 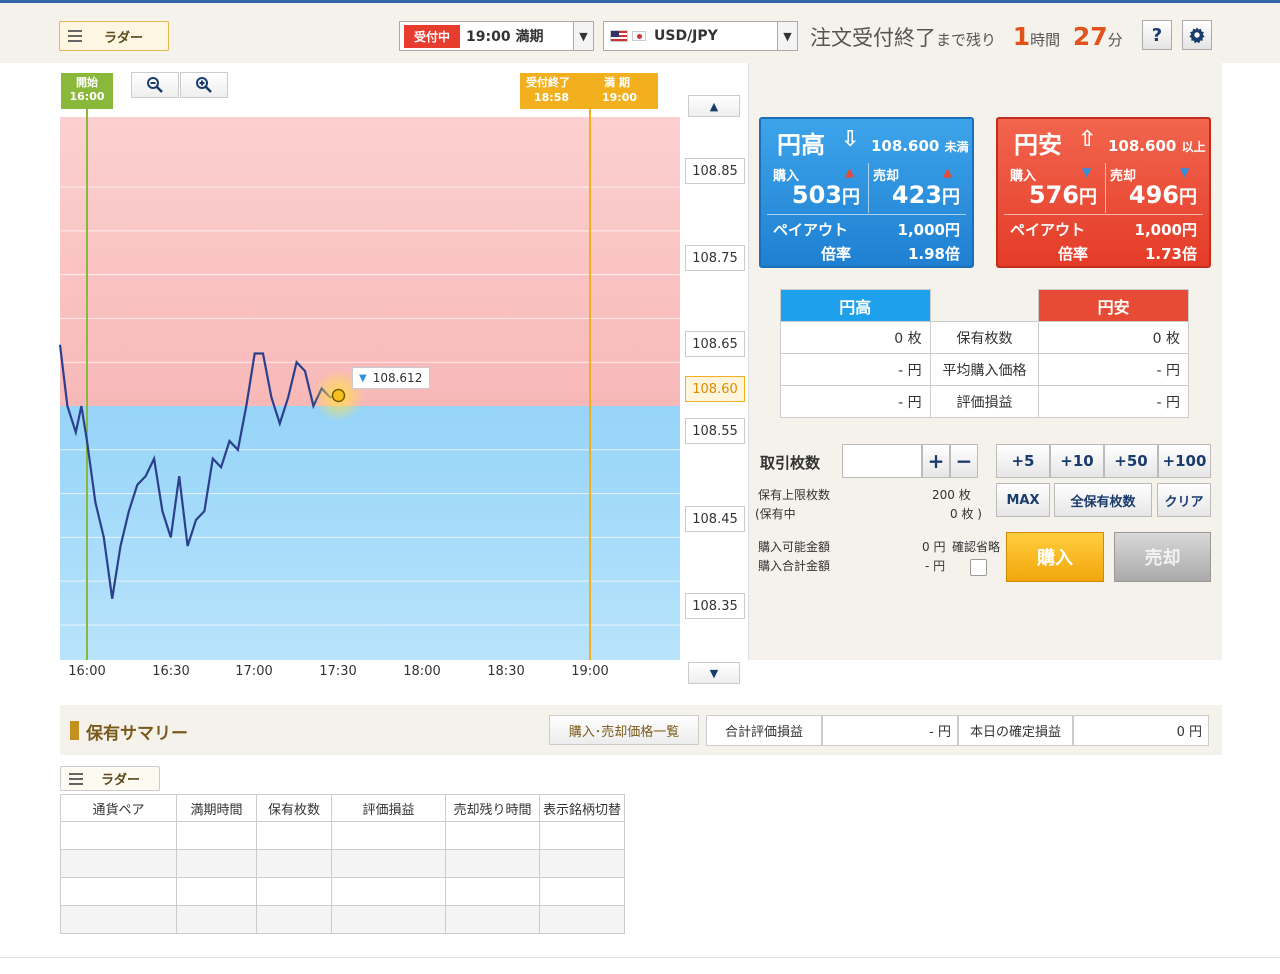 What do you see at coordinates (1163, 195) in the screenshot?
I see `low-sell-price: 496円` at bounding box center [1163, 195].